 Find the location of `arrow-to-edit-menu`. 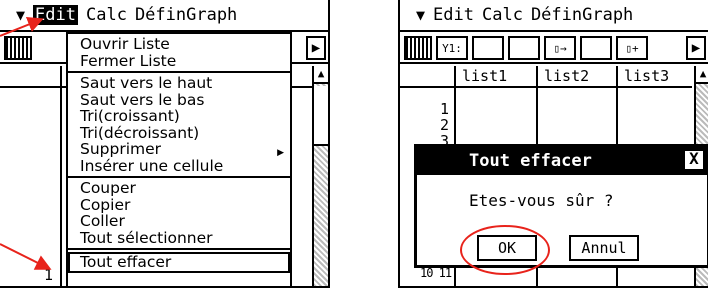

arrow-to-edit-menu is located at coordinates (22, 27).